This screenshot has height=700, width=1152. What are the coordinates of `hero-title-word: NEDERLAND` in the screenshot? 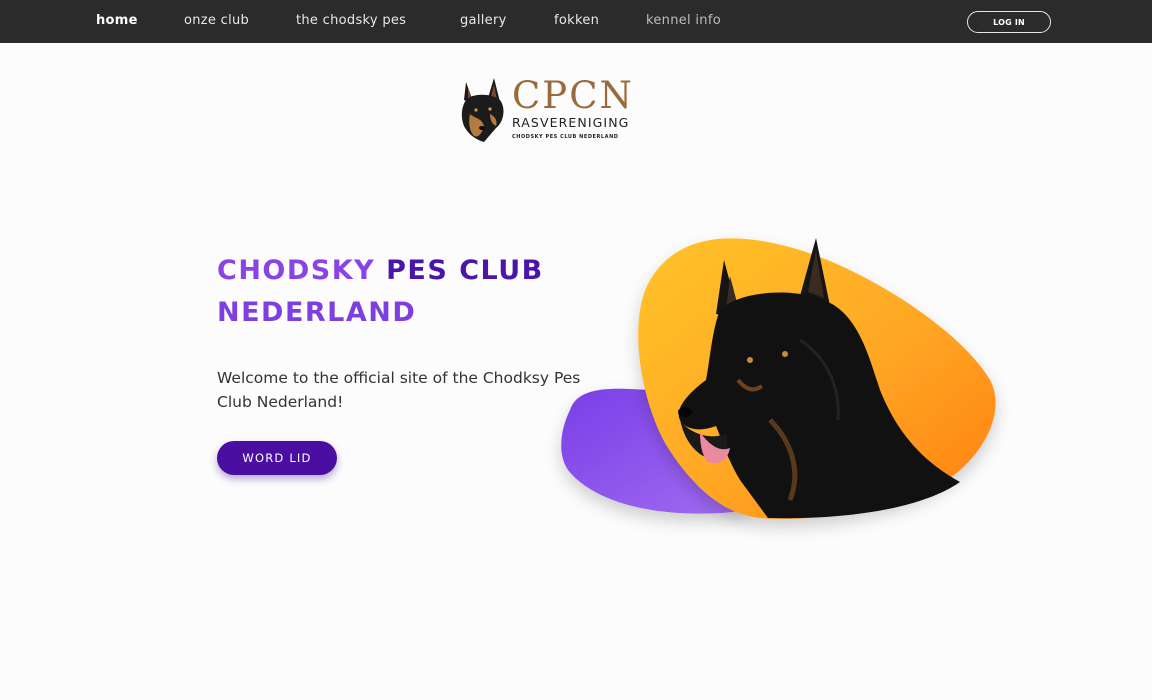 It's located at (317, 312).